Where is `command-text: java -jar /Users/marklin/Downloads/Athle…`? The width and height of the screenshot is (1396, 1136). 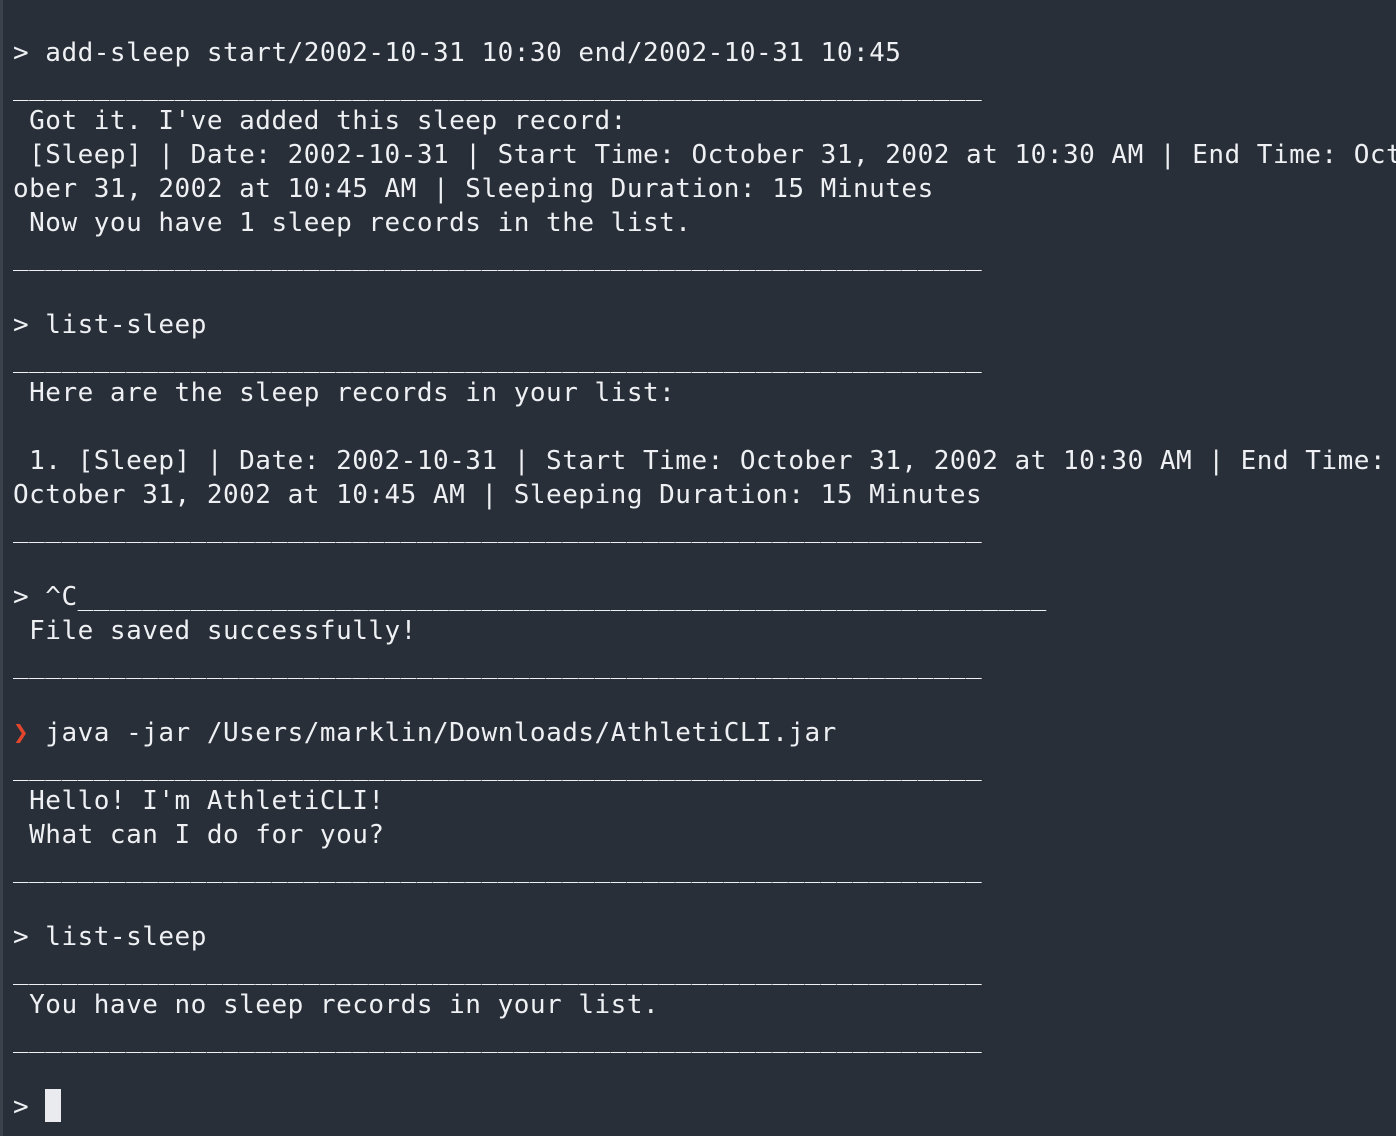
command-text: java -jar /Users/marklin/Downloads/Athle… is located at coordinates (433, 733).